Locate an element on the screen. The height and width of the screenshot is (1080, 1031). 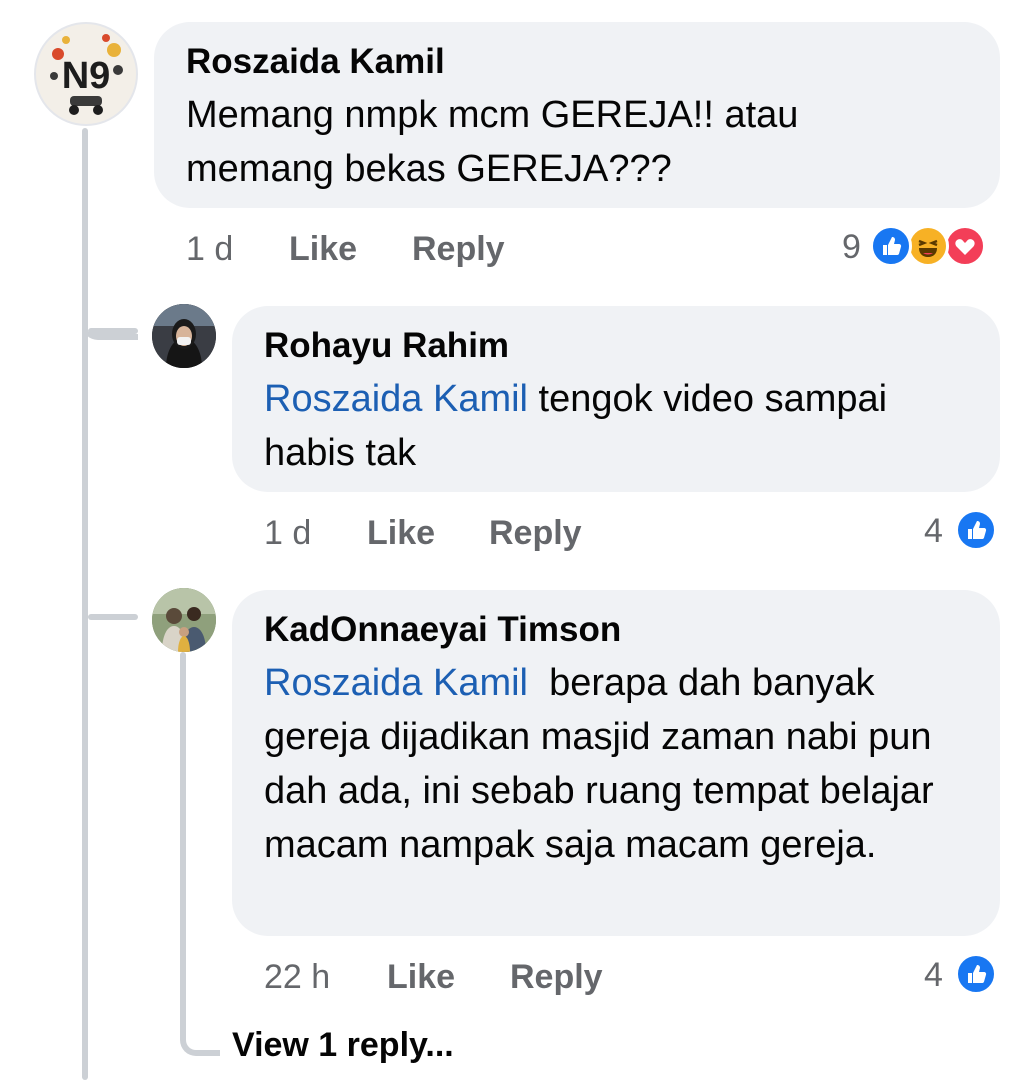
reaction-count: 9 is located at coordinates (851, 247).